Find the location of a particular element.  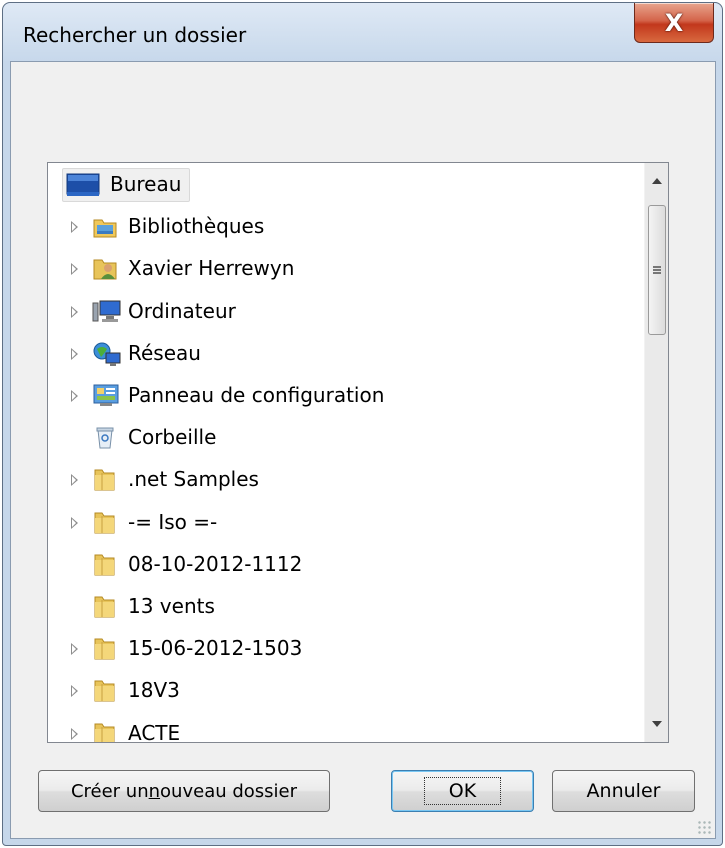

tree-item-label: Ordinateur is located at coordinates (182, 310).